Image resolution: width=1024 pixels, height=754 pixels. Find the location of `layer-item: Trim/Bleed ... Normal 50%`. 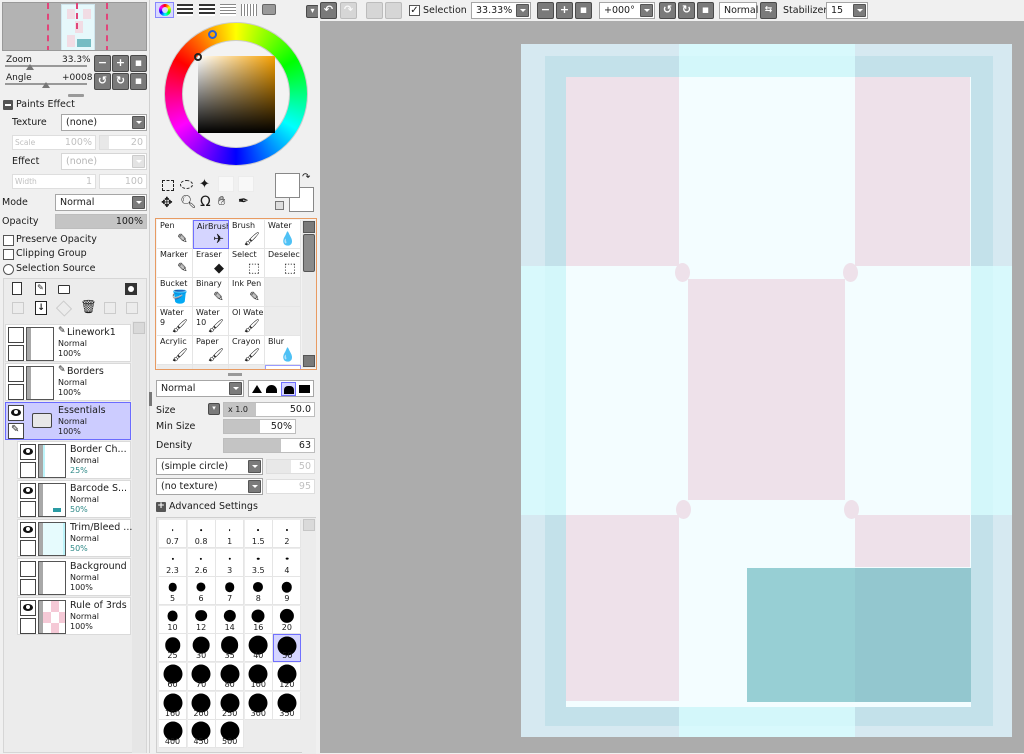

layer-item: Trim/Bleed ... Normal 50% is located at coordinates (74, 538).